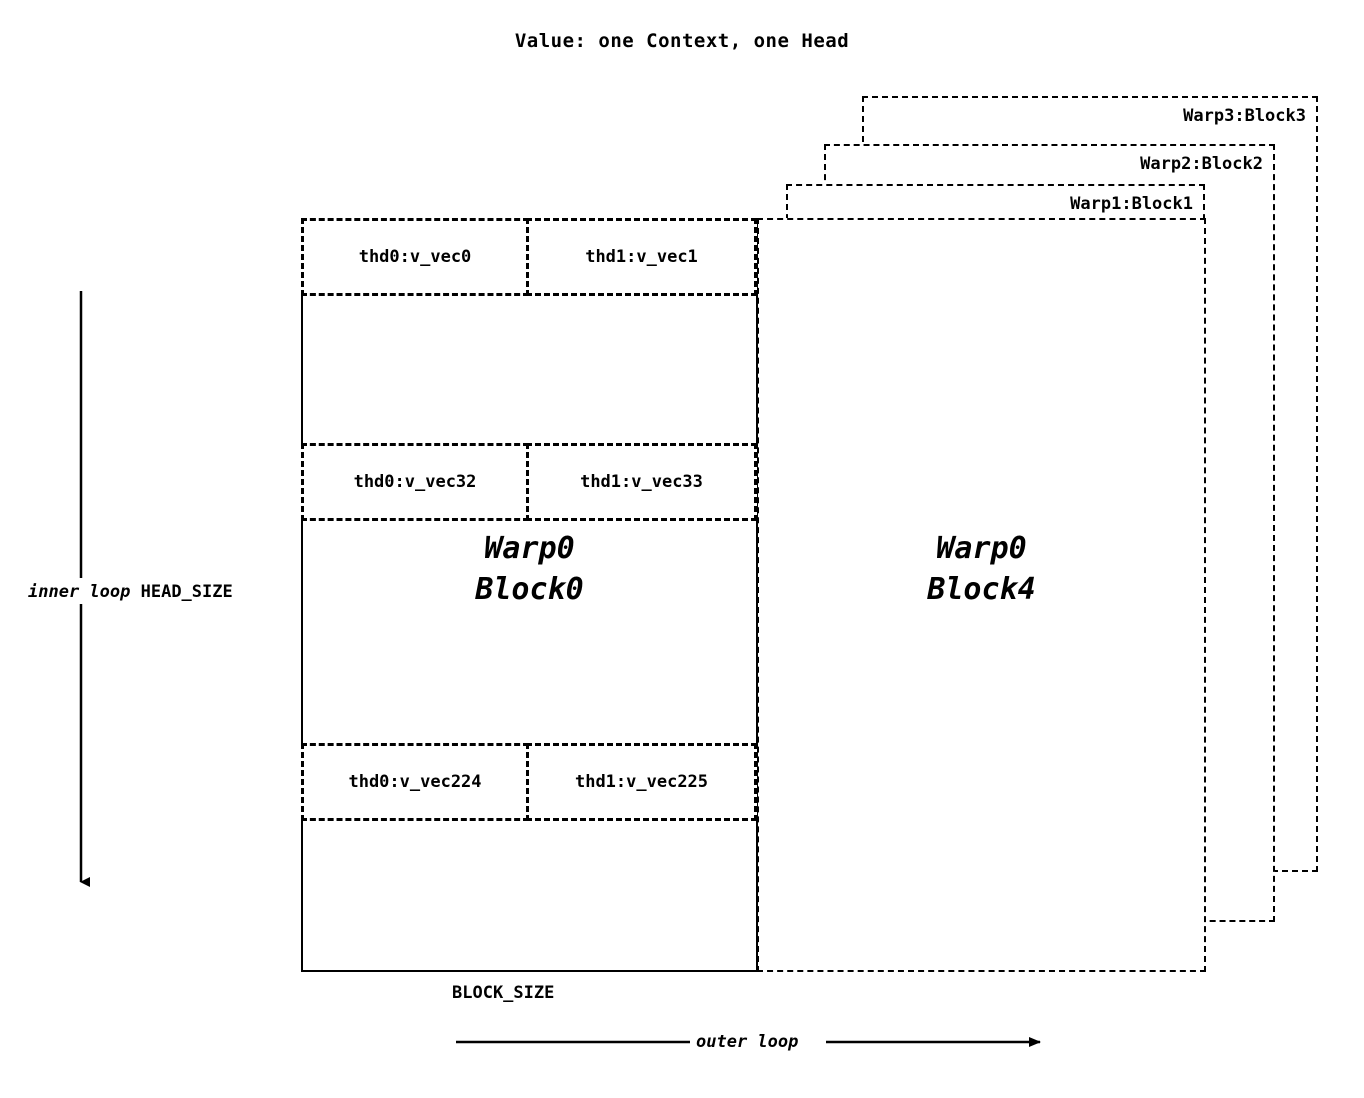  What do you see at coordinates (1244, 116) in the screenshot?
I see `layer-label: Warp3:Block3` at bounding box center [1244, 116].